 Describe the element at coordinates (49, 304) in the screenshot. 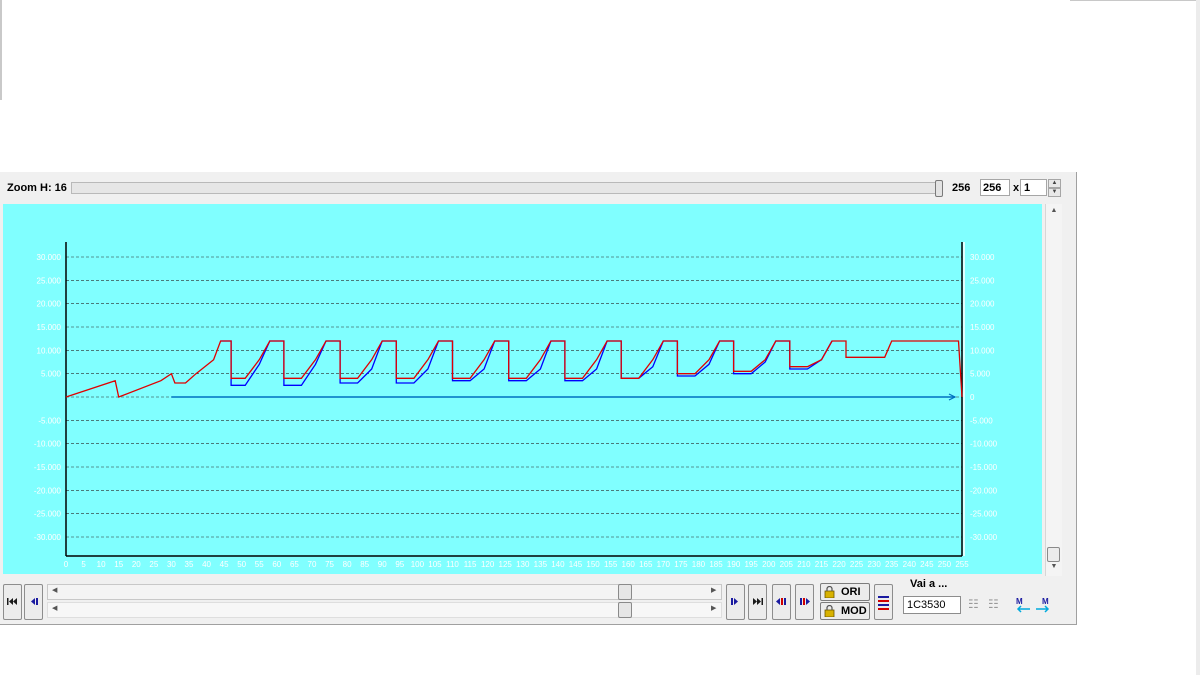

I see `y-tick-label-left: 20.000` at that location.